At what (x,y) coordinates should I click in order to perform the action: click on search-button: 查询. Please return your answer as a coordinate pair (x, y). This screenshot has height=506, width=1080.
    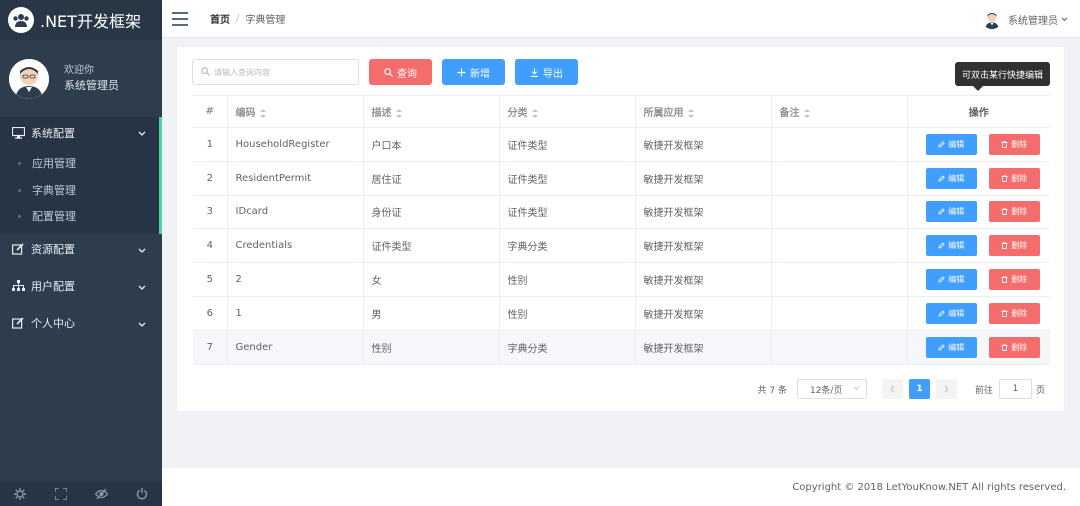
    Looking at the image, I should click on (400, 72).